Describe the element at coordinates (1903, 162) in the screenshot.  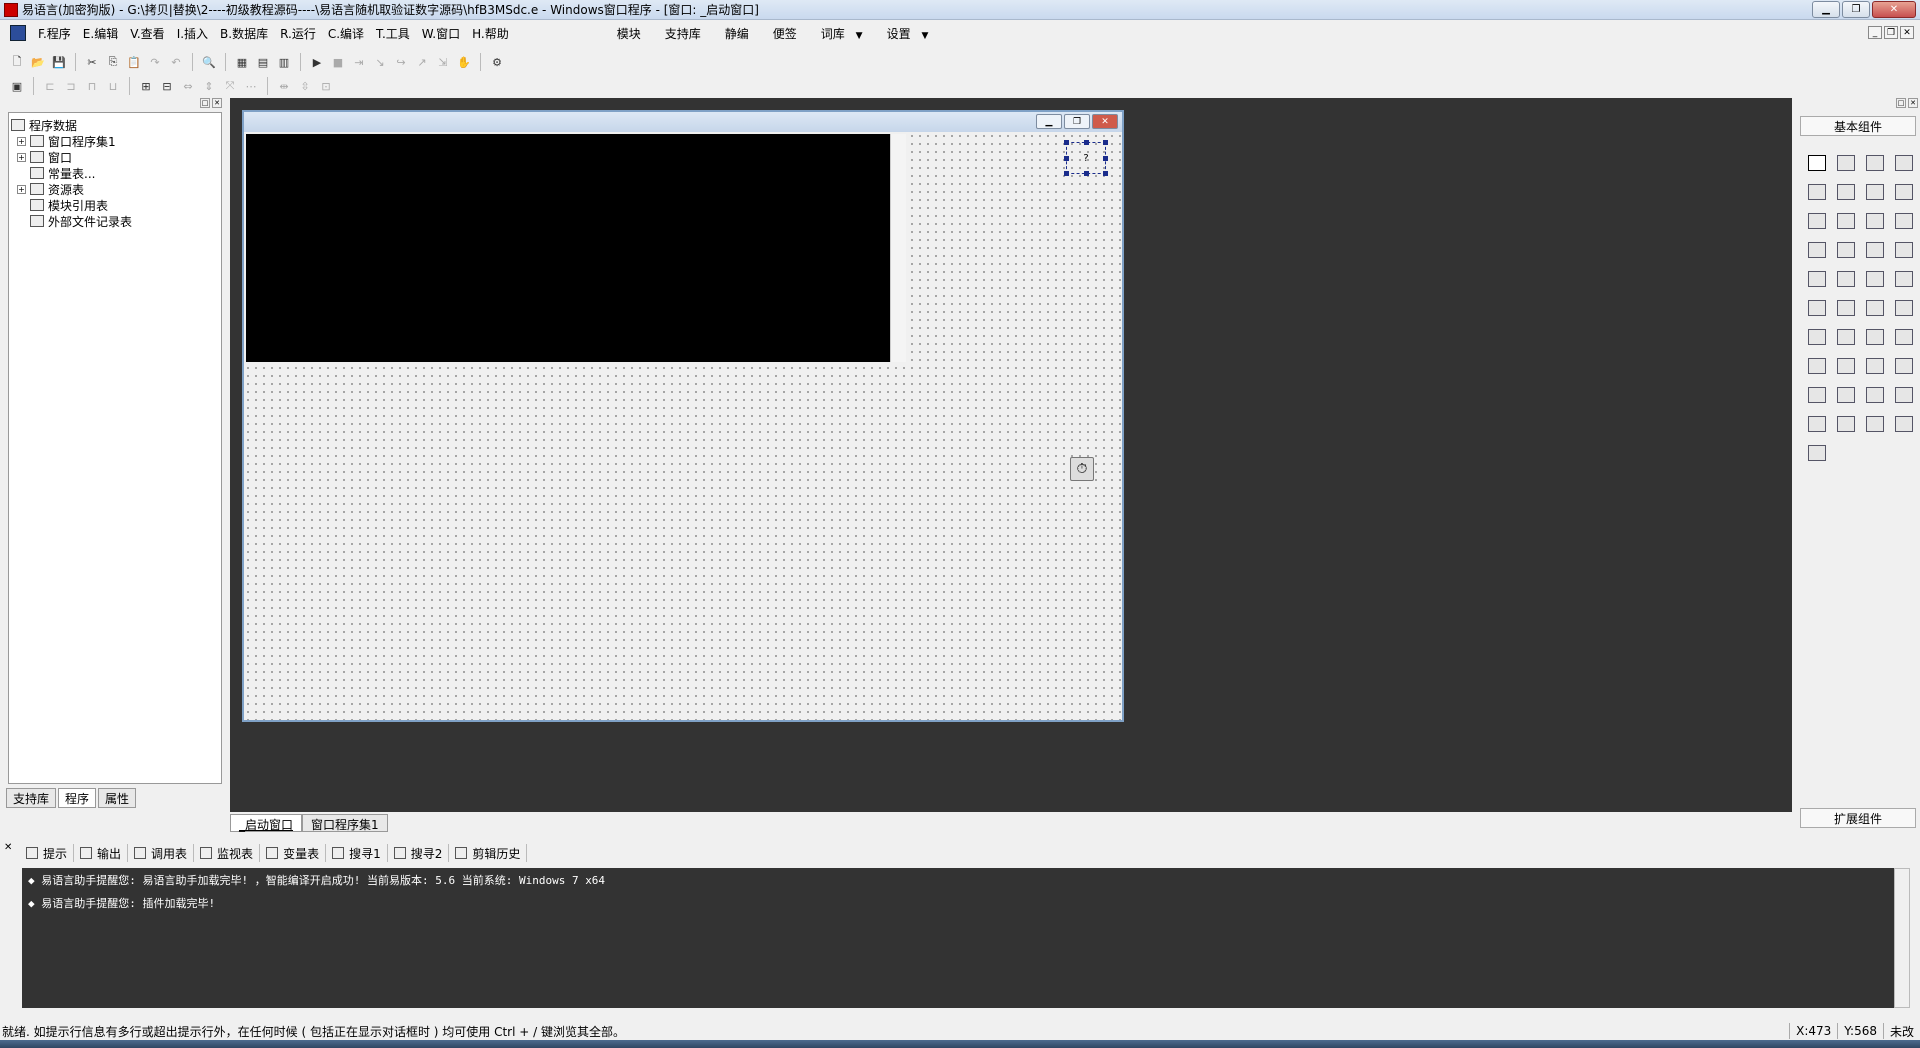
I see `shape-tool-icon` at that location.